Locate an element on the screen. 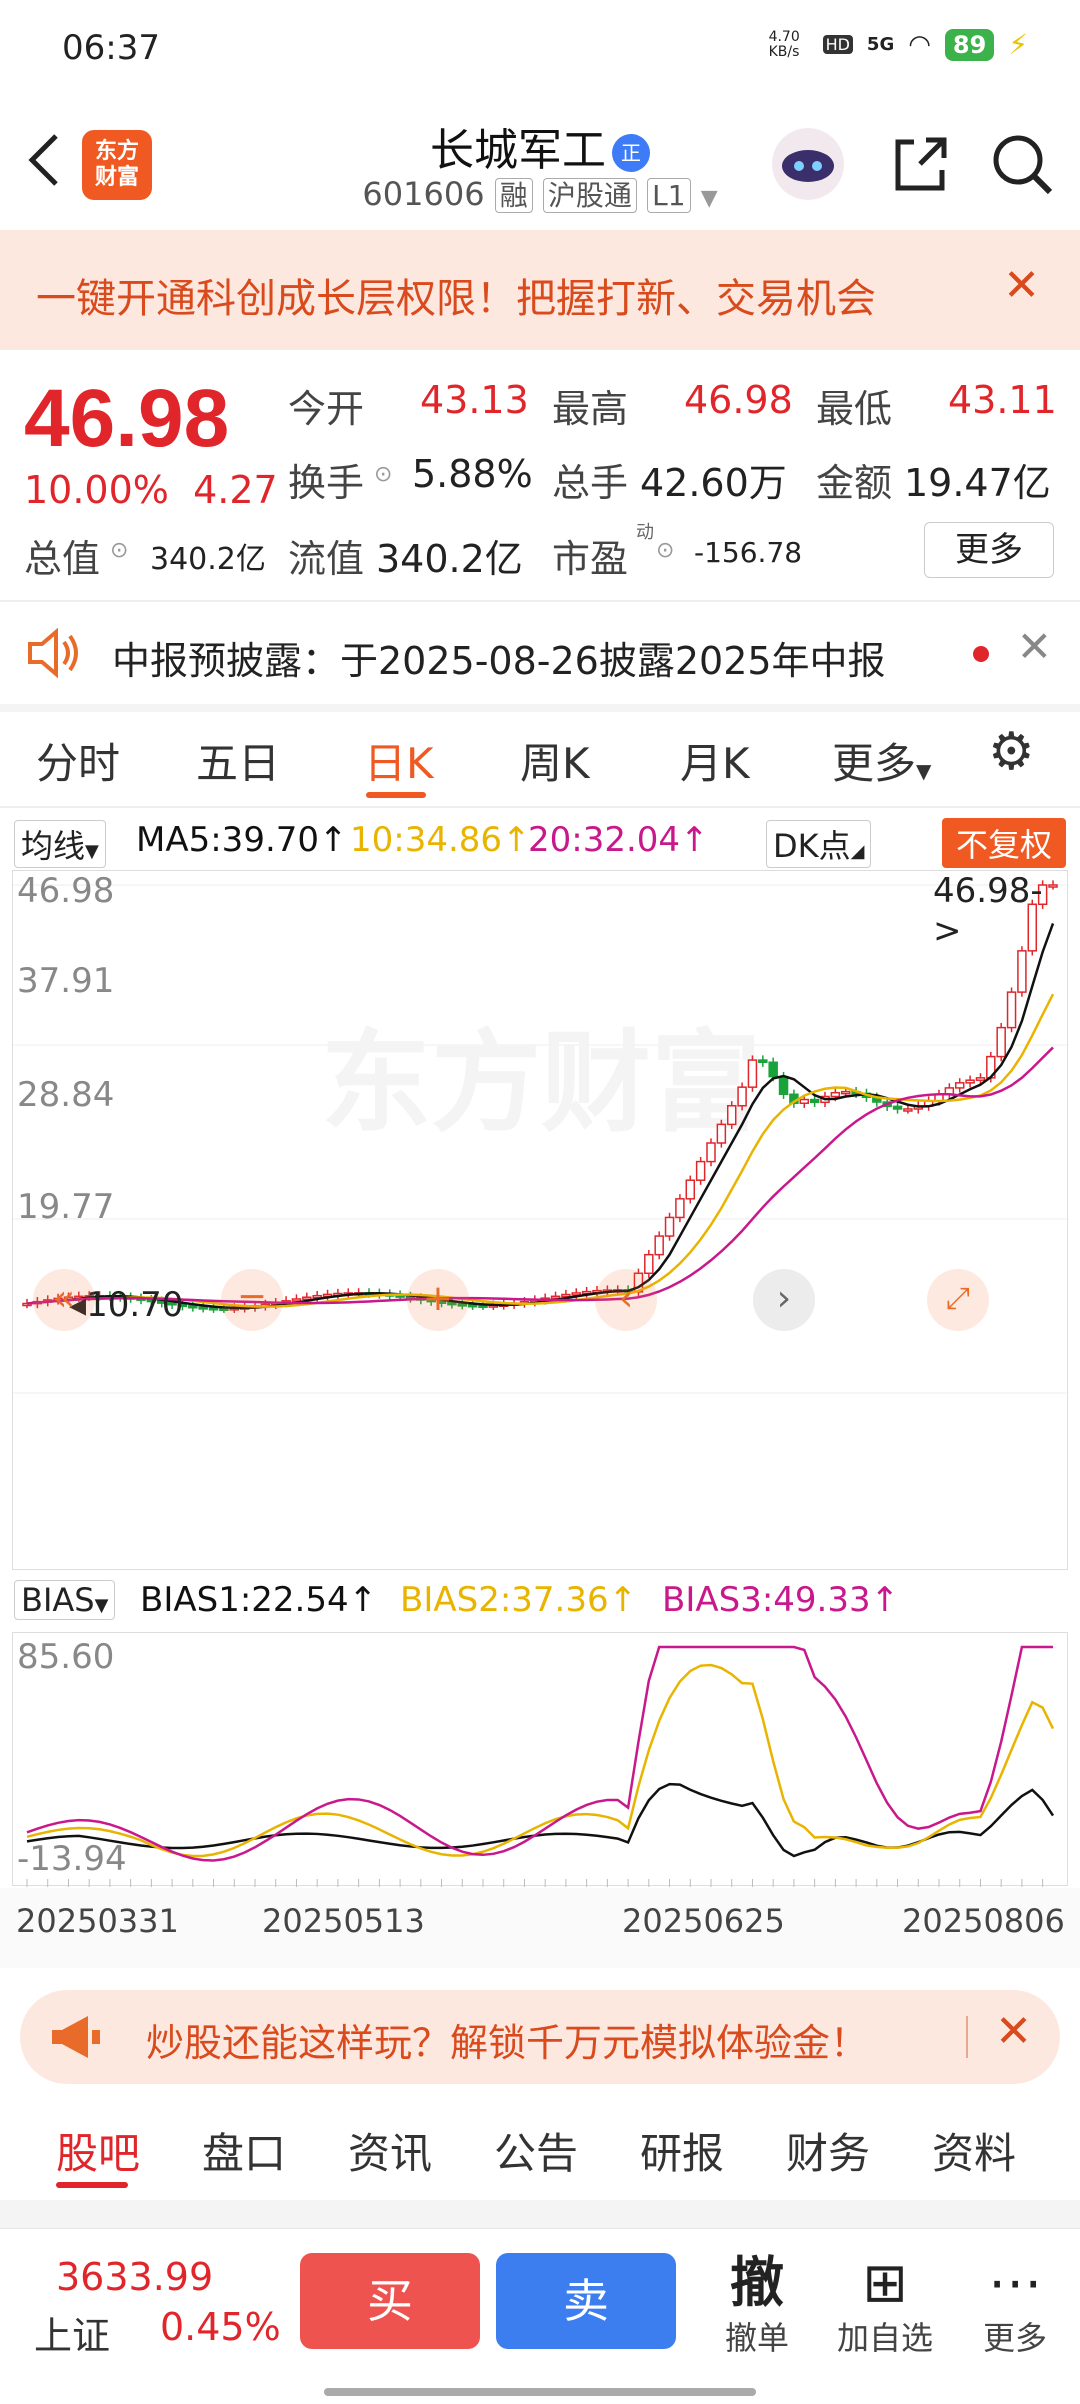  tab-finance: 财务 is located at coordinates (828, 2150).